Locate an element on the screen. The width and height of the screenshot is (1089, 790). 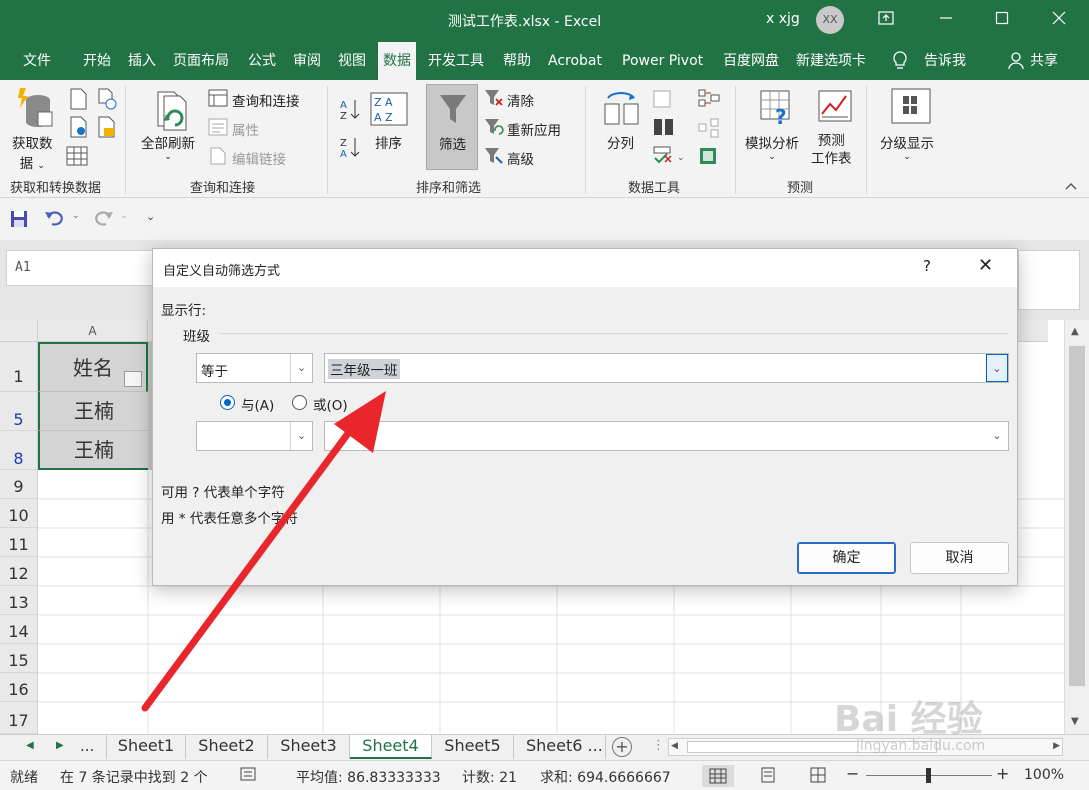
redo-dropdown-icon: ⌄ is located at coordinates (124, 216).